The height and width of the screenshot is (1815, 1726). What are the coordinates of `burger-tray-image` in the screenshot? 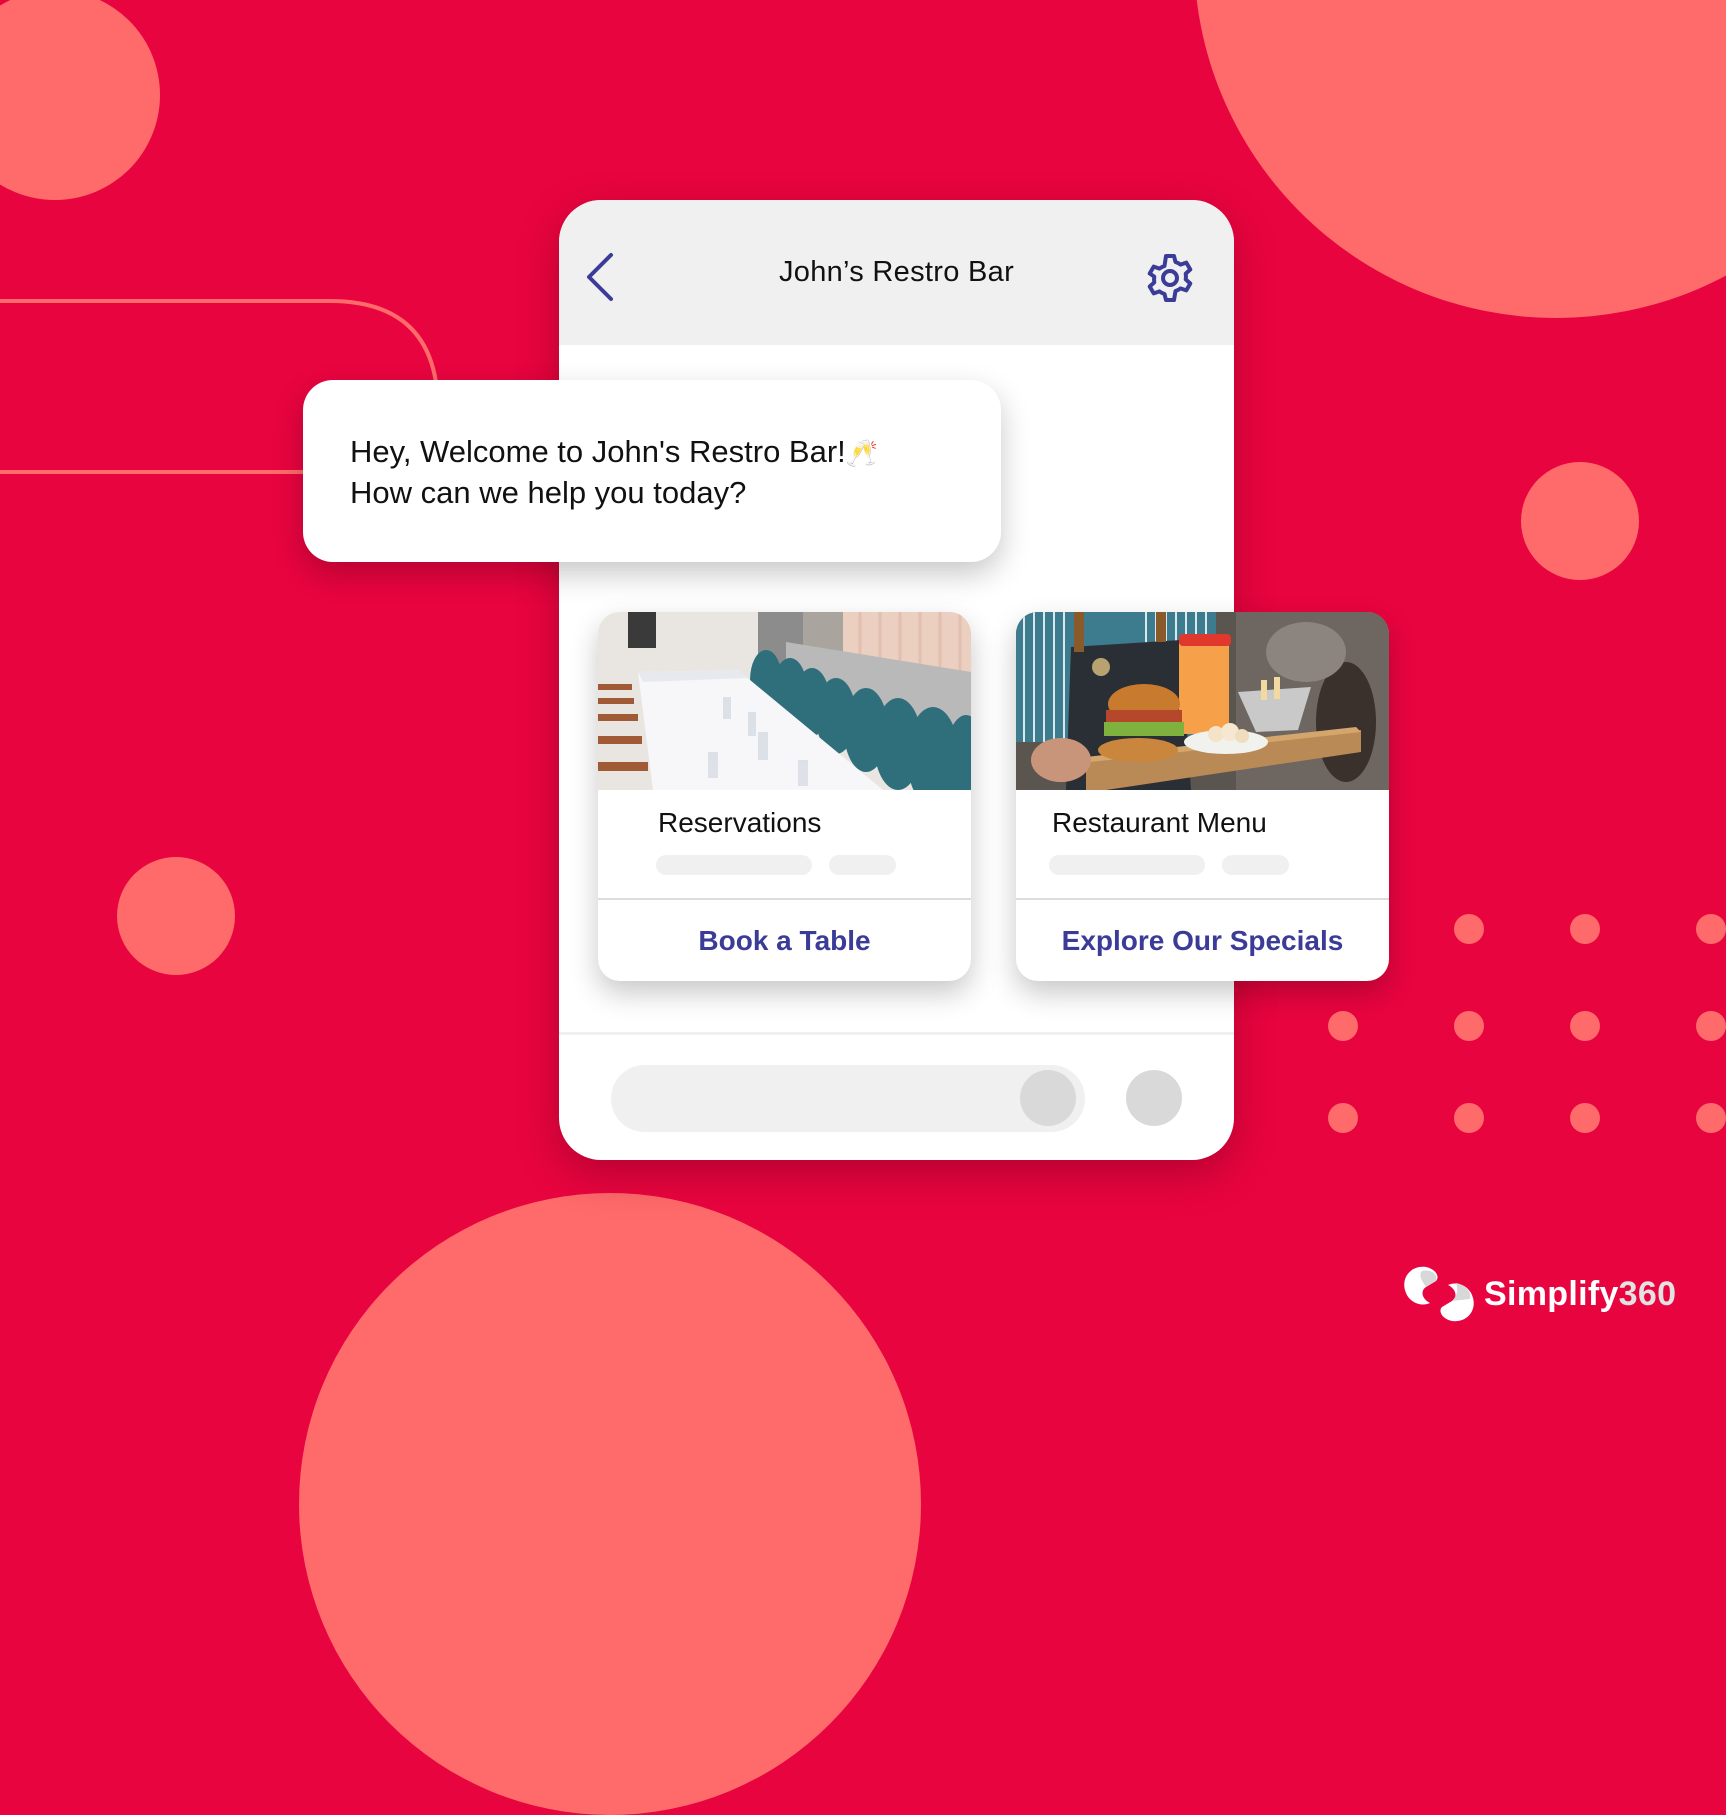 It's located at (1202, 701).